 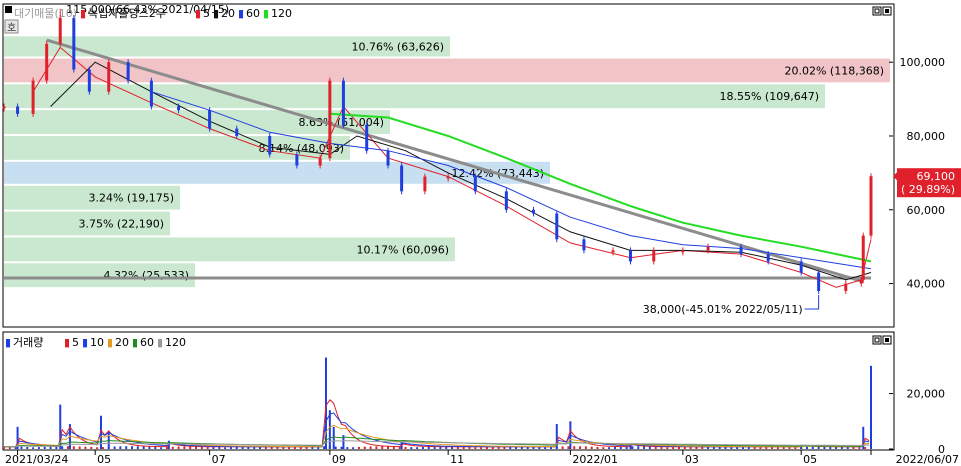 I want to click on band-label: 3.75% (22,190), so click(x=121, y=224).